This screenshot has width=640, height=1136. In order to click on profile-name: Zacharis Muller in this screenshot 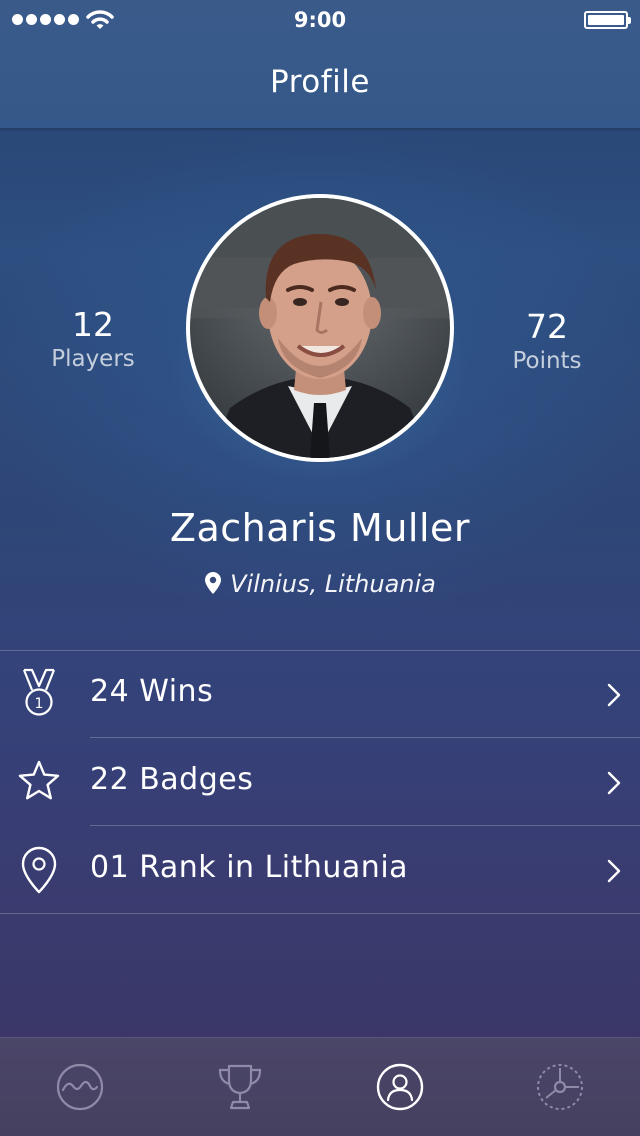, I will do `click(320, 528)`.